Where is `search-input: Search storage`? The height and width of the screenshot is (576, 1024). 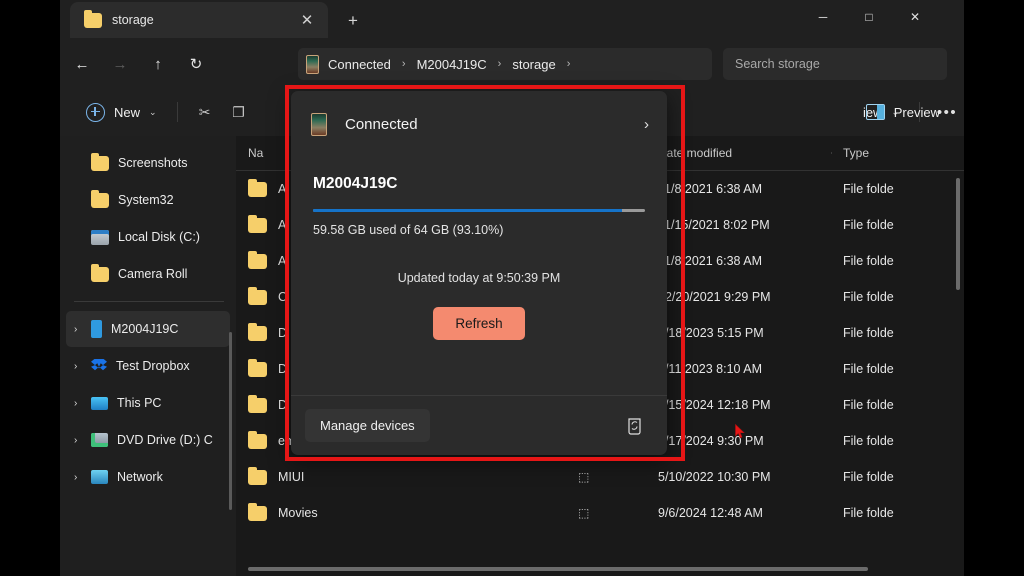 search-input: Search storage is located at coordinates (835, 64).